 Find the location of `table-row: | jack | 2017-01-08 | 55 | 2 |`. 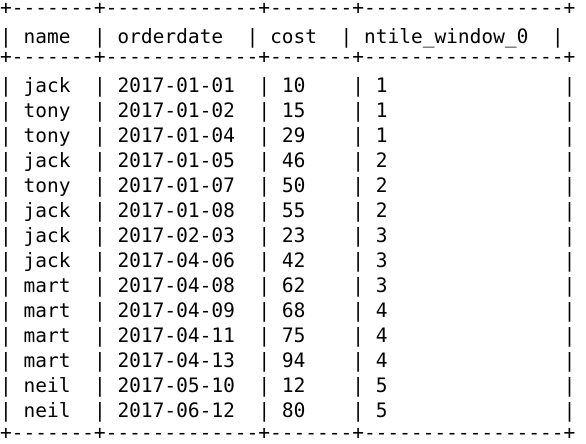

table-row: | jack | 2017-01-08 | 55 | 2 | is located at coordinates (288, 210).